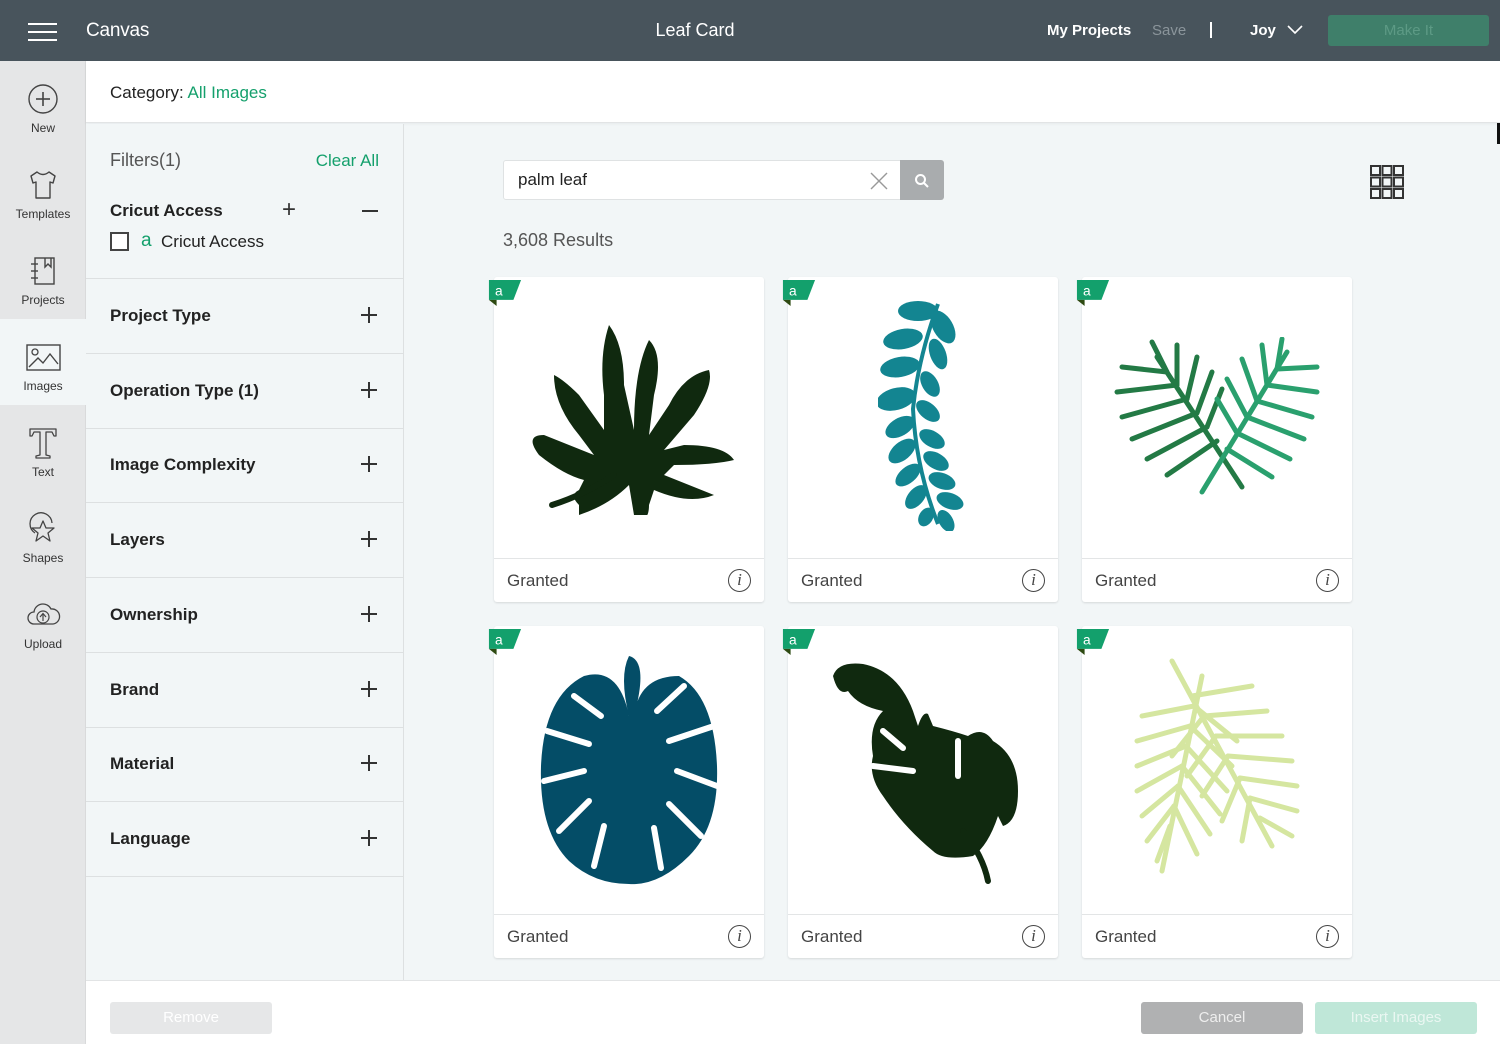 Image resolution: width=1500 pixels, height=1044 pixels. What do you see at coordinates (879, 181) in the screenshot?
I see `clear-search-icon` at bounding box center [879, 181].